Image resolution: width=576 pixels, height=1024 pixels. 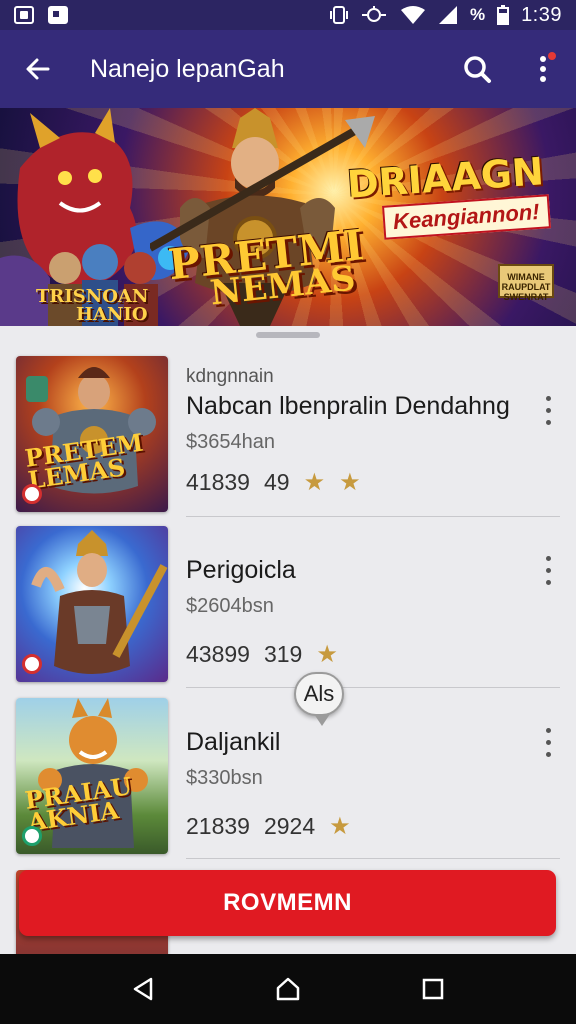 I want to click on battery-percent-label: %, so click(x=477, y=14).